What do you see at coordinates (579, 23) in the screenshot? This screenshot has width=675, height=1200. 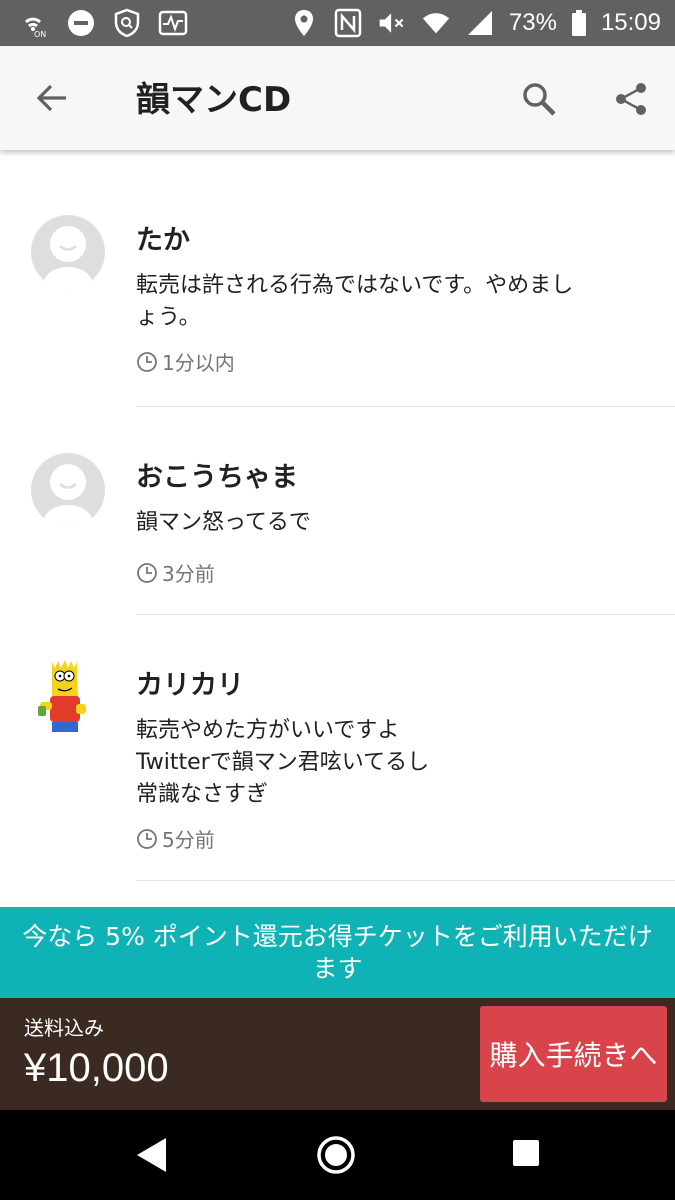 I see `battery-icon` at bounding box center [579, 23].